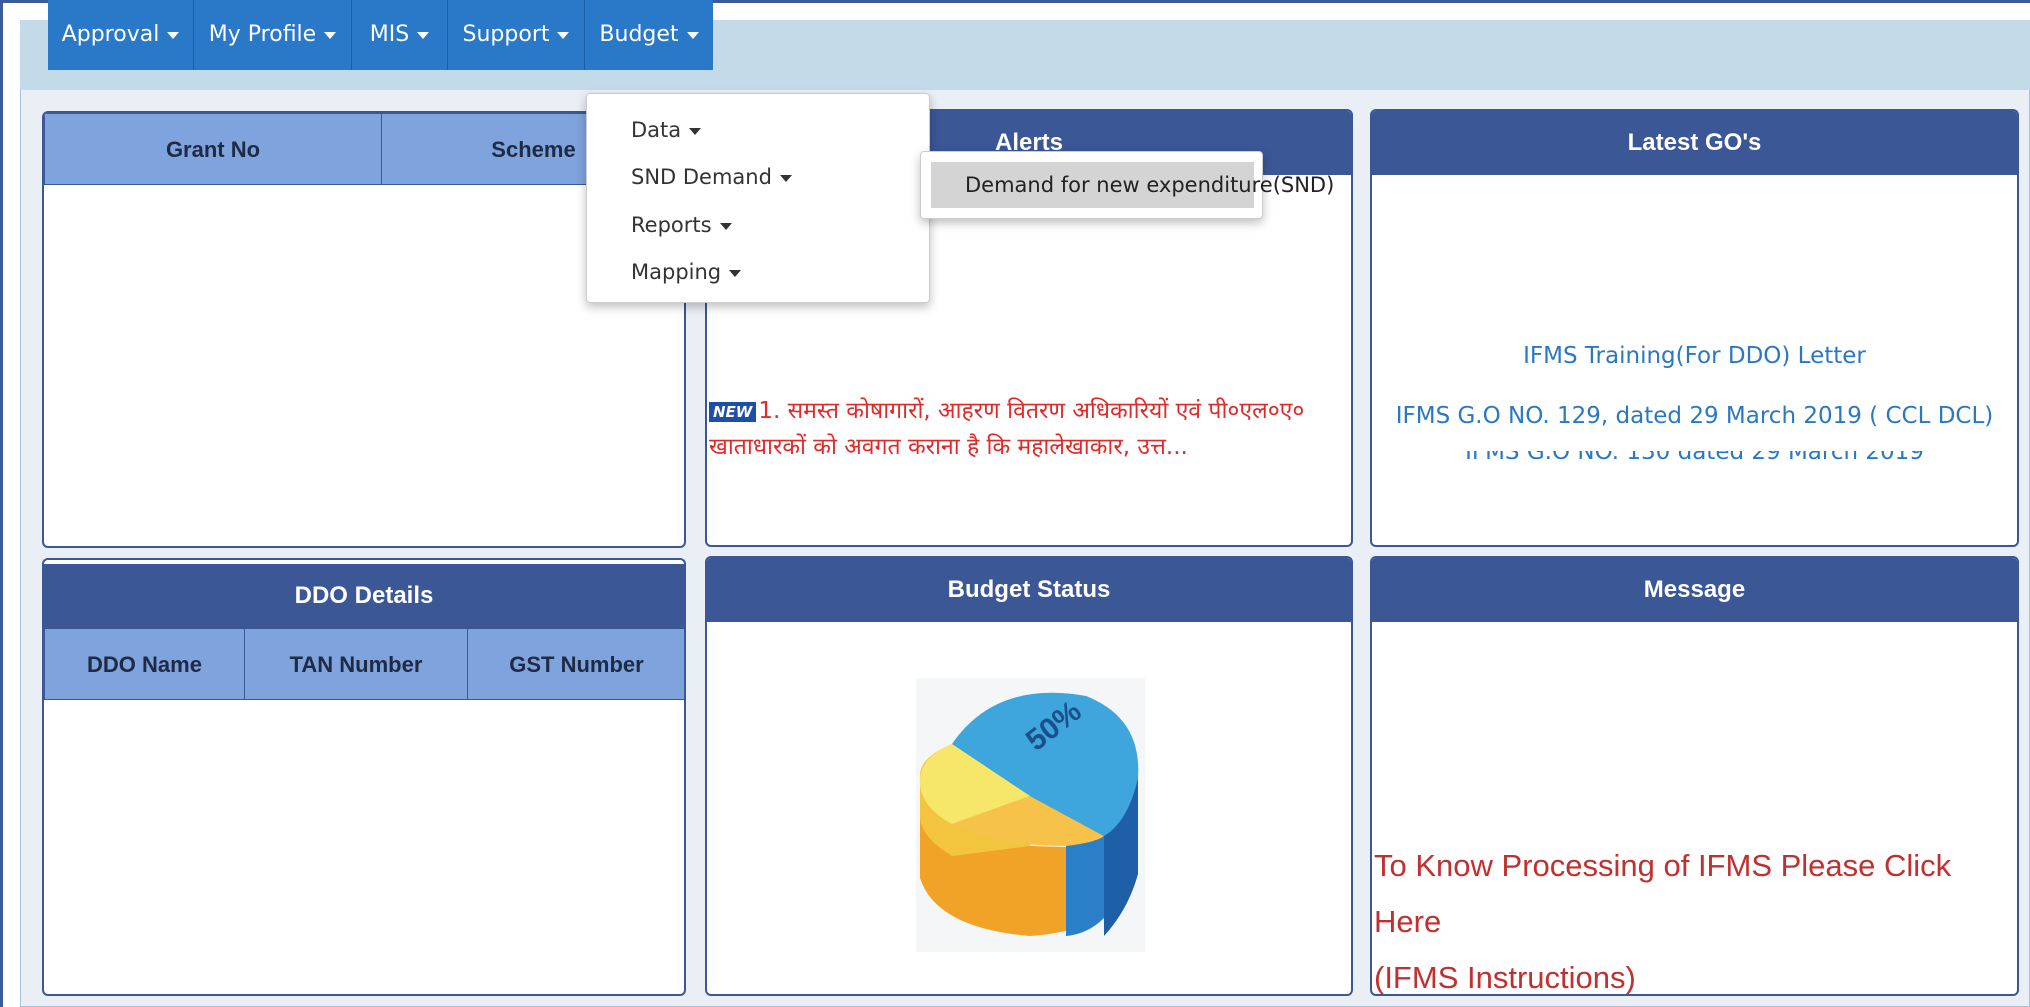 Image resolution: width=2030 pixels, height=1007 pixels. I want to click on nav-budget: Budget, so click(649, 35).